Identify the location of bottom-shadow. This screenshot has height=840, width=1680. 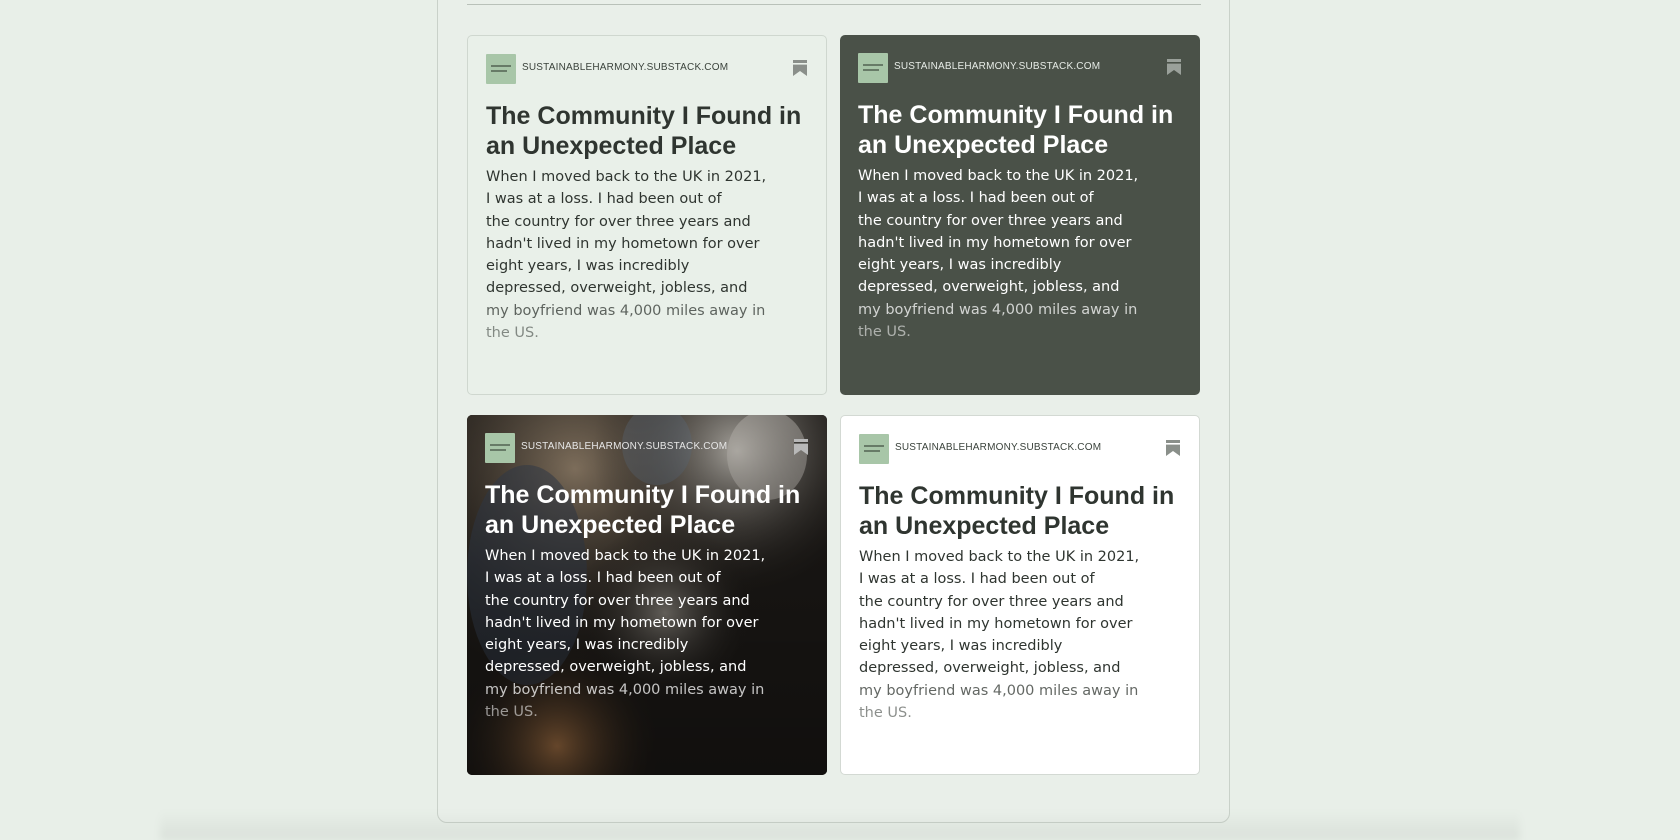
(840, 825).